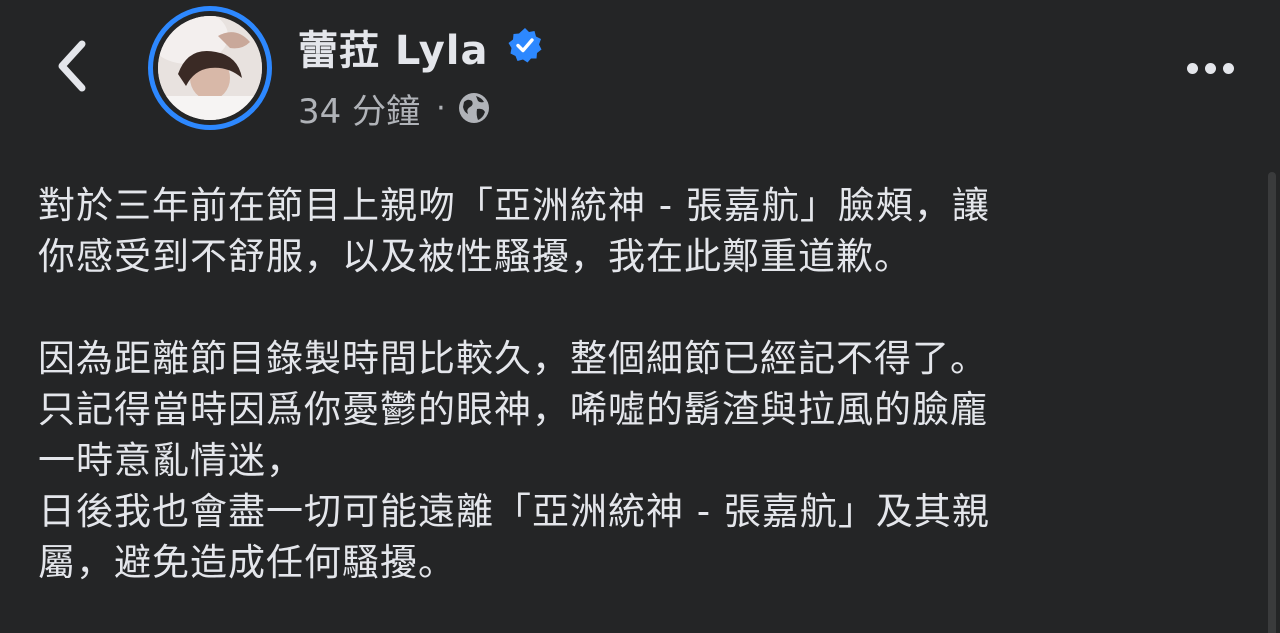 Image resolution: width=1280 pixels, height=633 pixels. I want to click on post-line: 屬，避免造成任何騷擾。, so click(247, 562).